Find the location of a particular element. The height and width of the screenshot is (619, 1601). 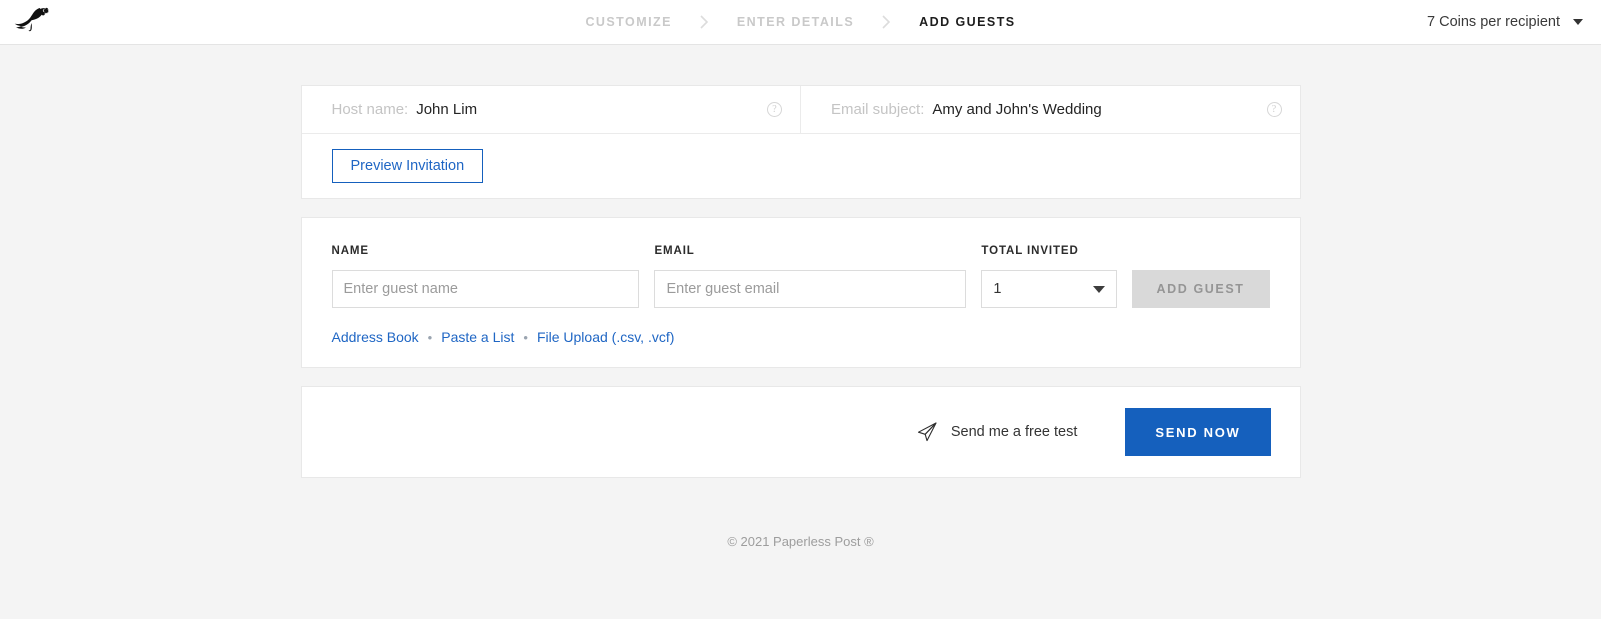

guest-email-group: EMAIL is located at coordinates (810, 276).